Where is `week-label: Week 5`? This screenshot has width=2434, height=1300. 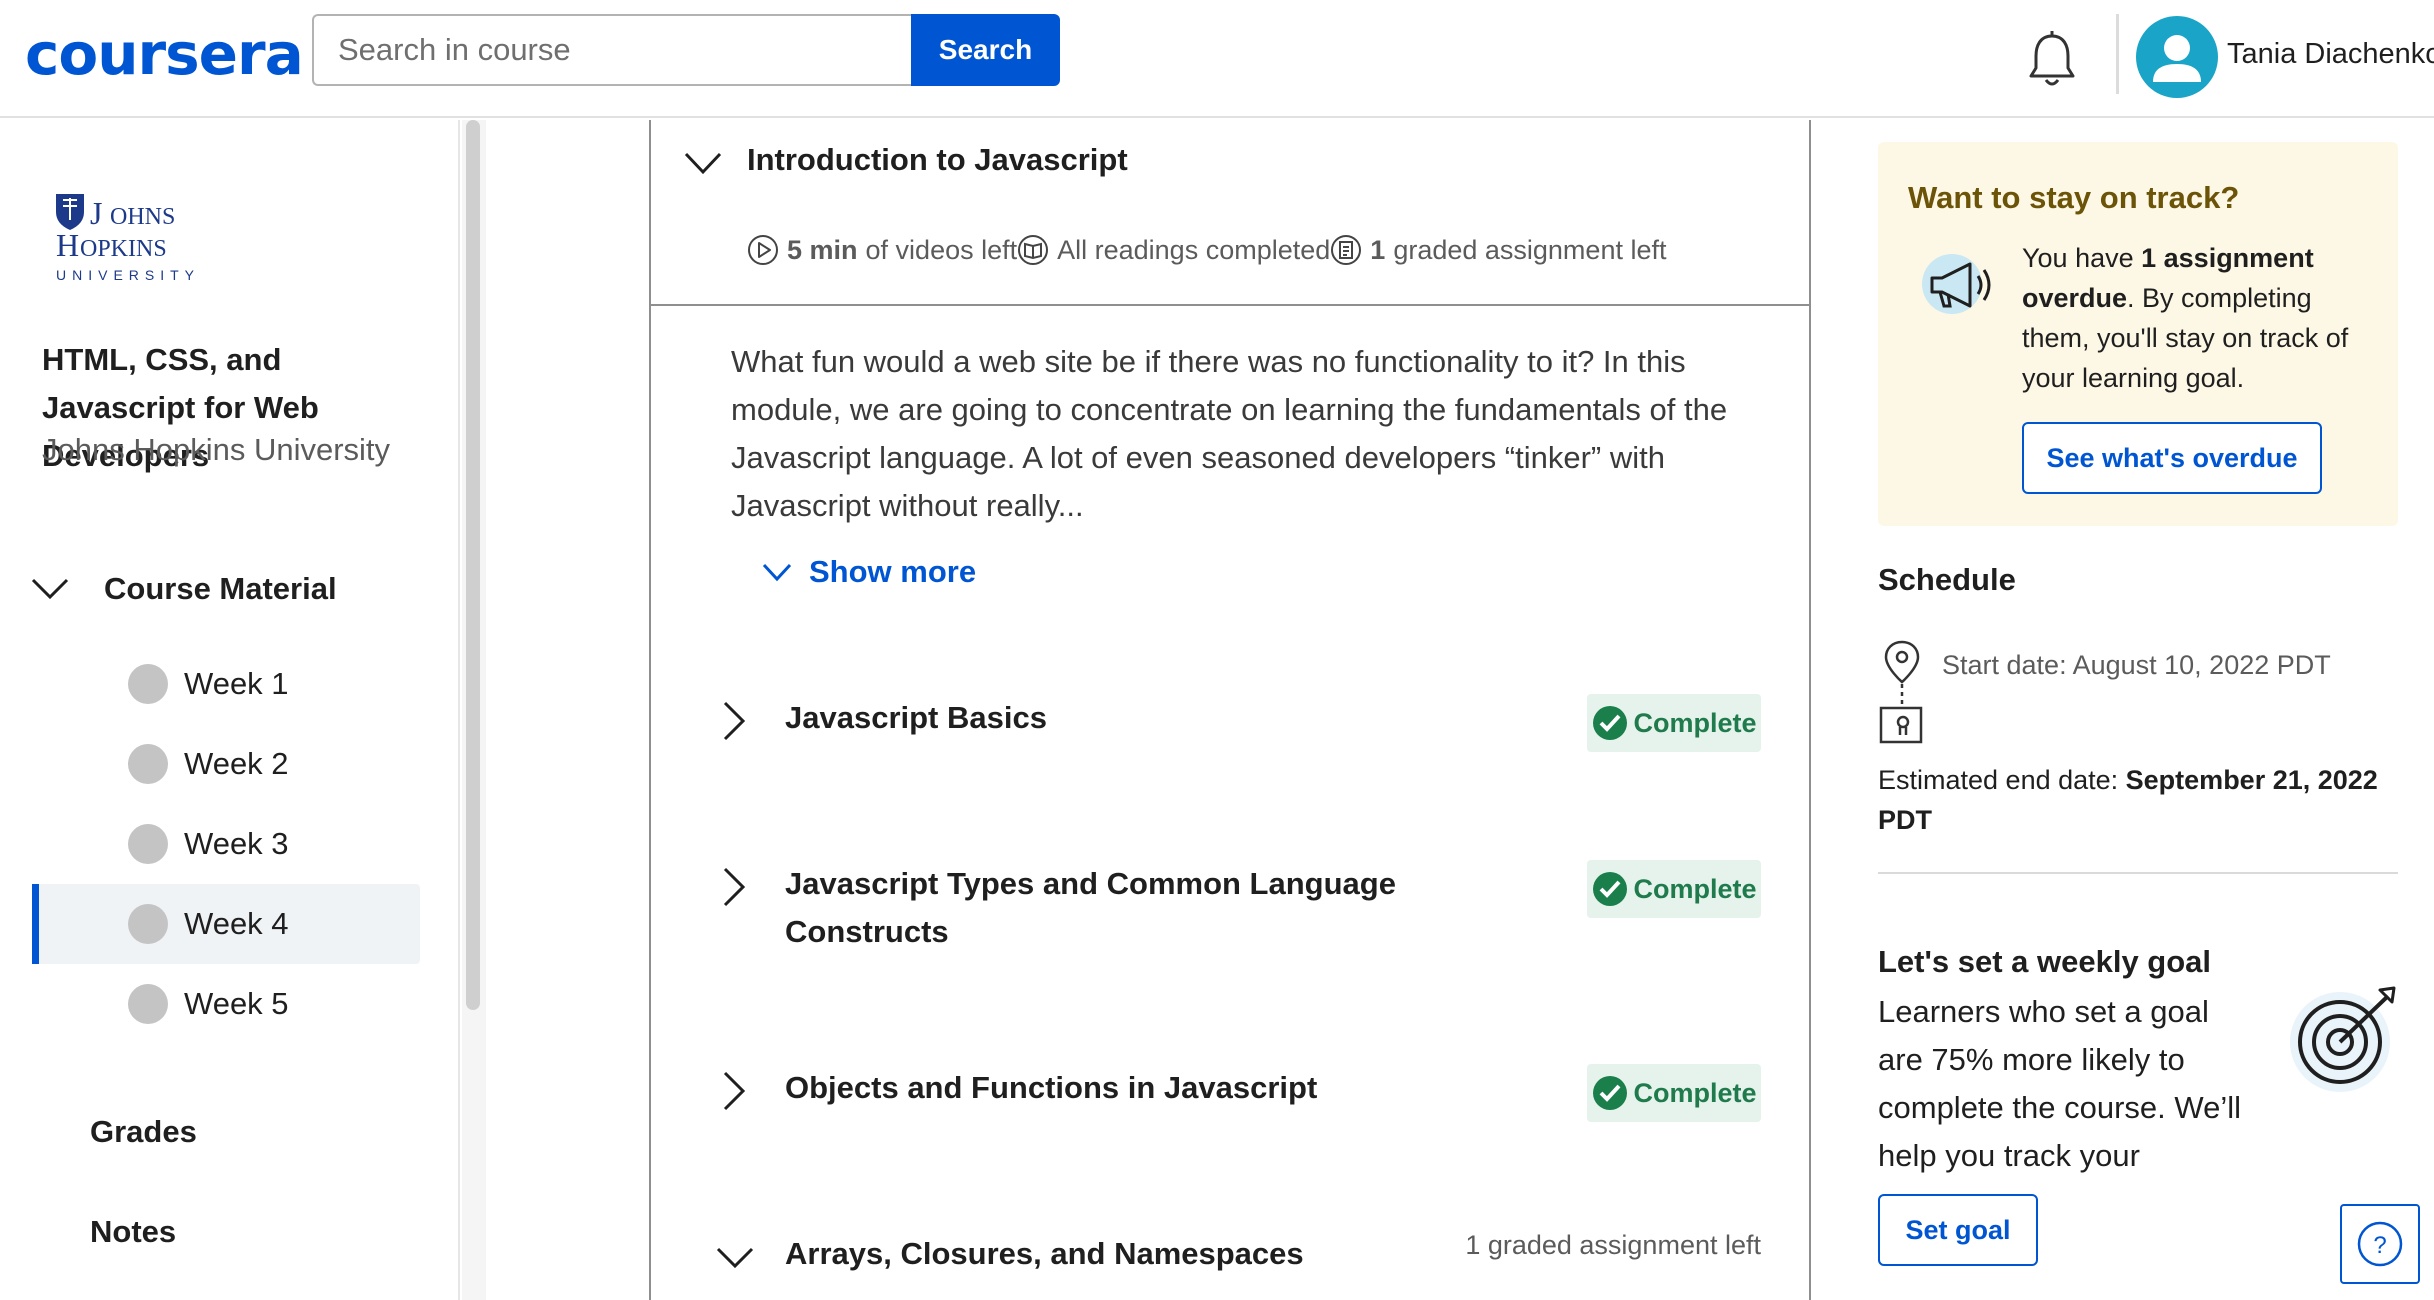
week-label: Week 5 is located at coordinates (236, 1003).